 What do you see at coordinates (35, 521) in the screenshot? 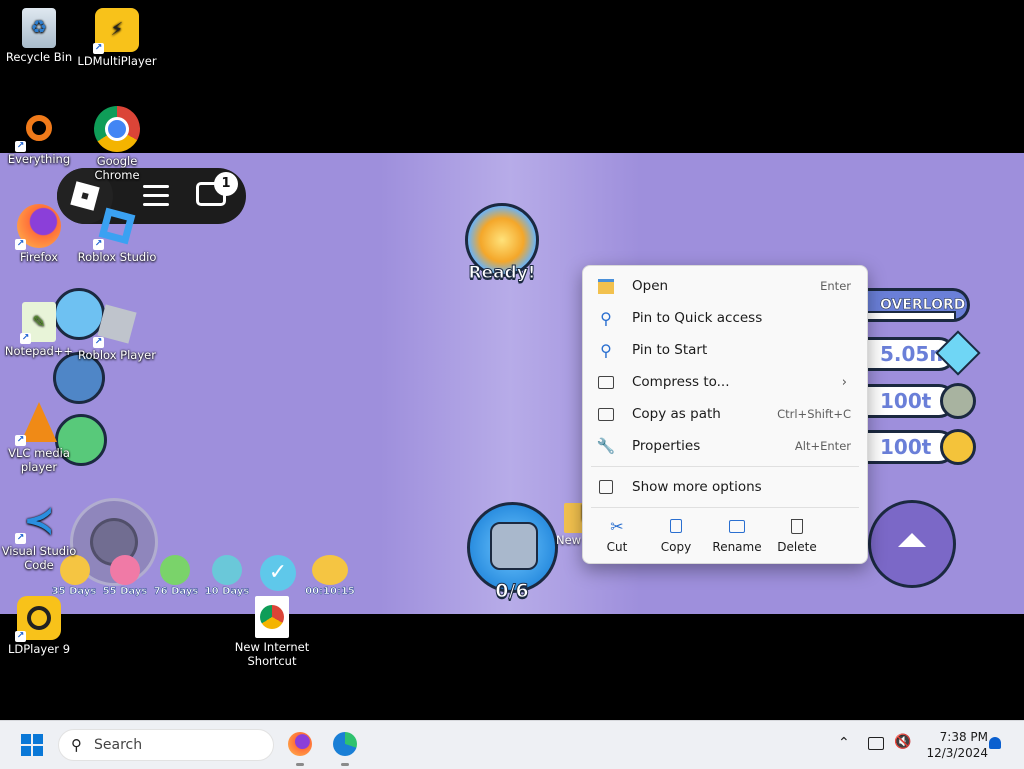
I see `vscode-icon: ≺ ↗` at bounding box center [35, 521].